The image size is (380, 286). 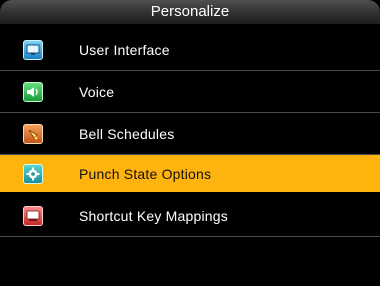 I want to click on page-title: Personalize, so click(x=190, y=11).